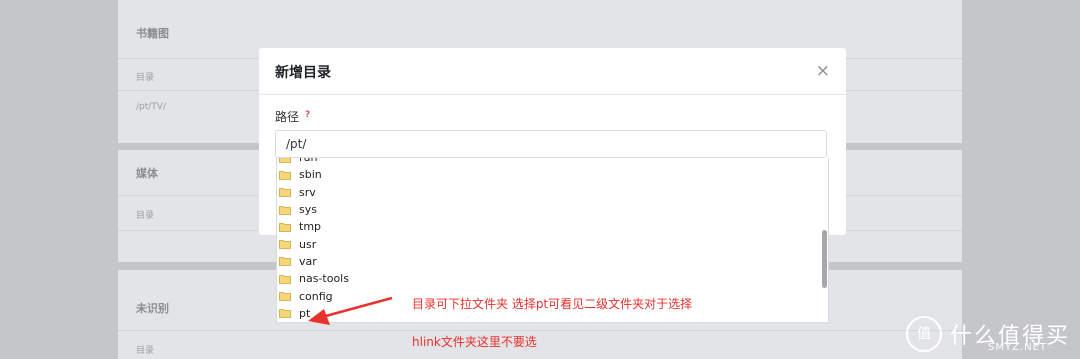 The height and width of the screenshot is (359, 1080). What do you see at coordinates (547, 174) in the screenshot?
I see `directory-item-sbin: sbin` at bounding box center [547, 174].